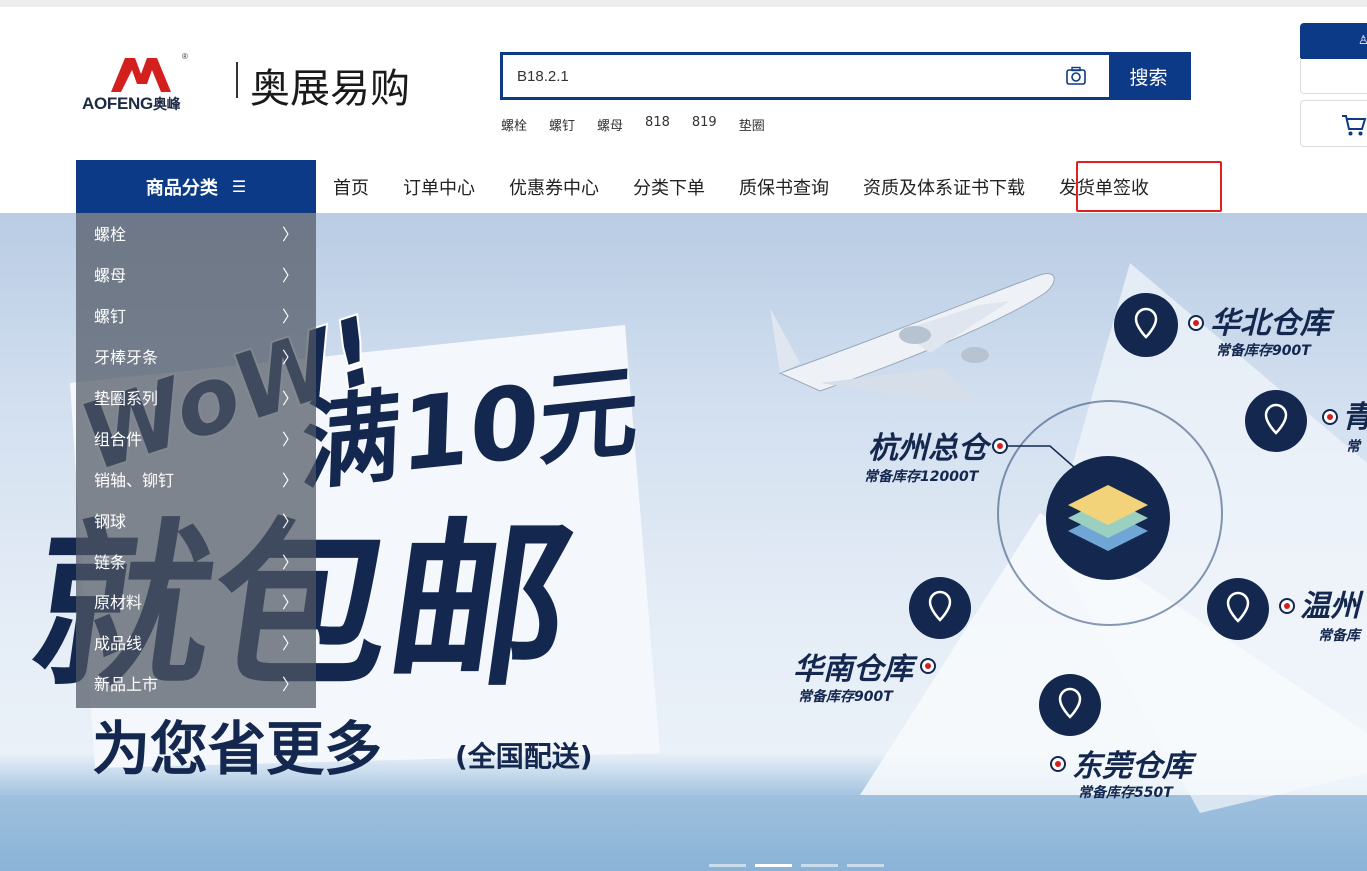  I want to click on registered-mark: ®, so click(185, 56).